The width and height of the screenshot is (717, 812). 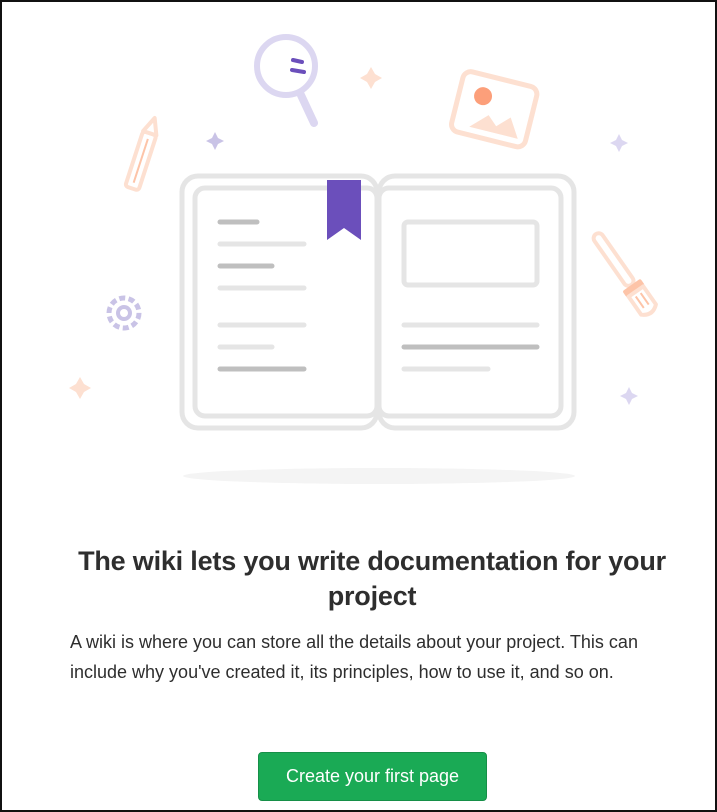 What do you see at coordinates (286, 80) in the screenshot?
I see `search-icon` at bounding box center [286, 80].